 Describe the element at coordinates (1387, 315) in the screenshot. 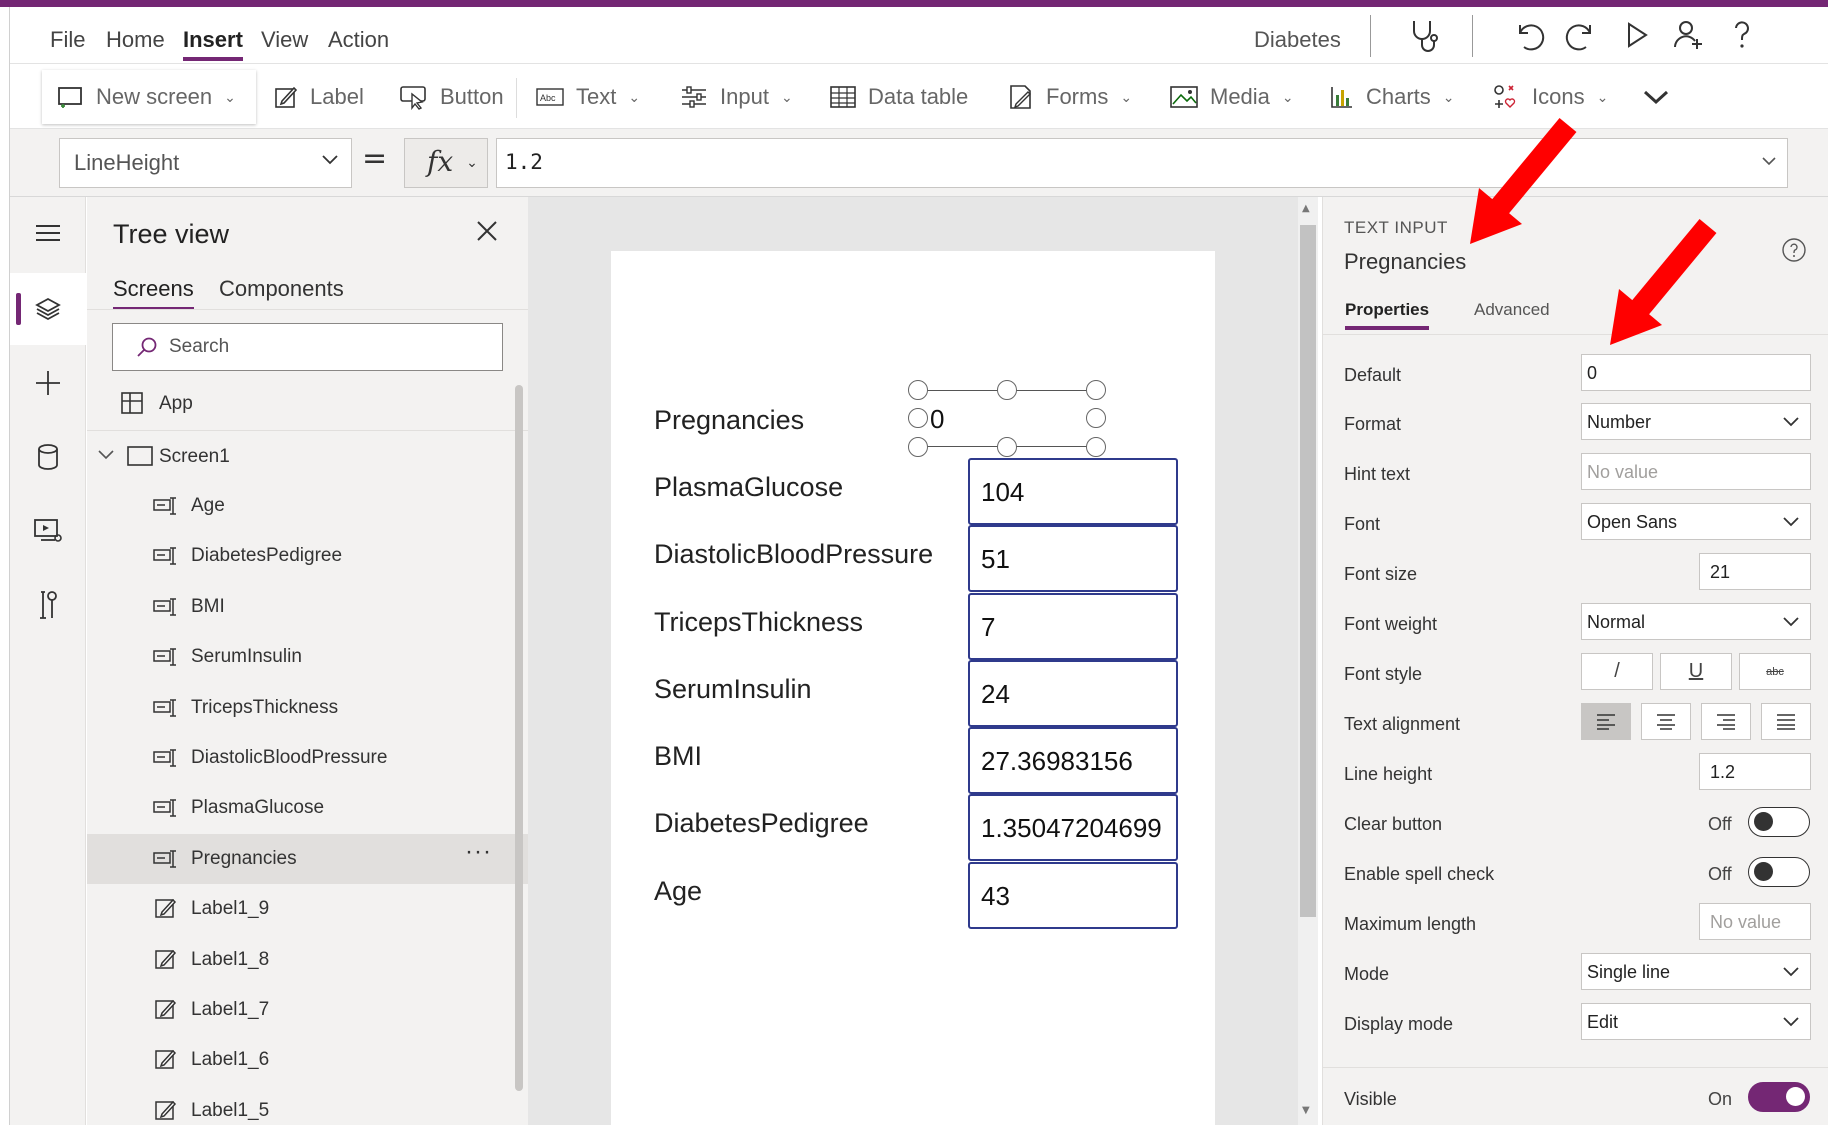

I see `tab-properties: Properties` at that location.